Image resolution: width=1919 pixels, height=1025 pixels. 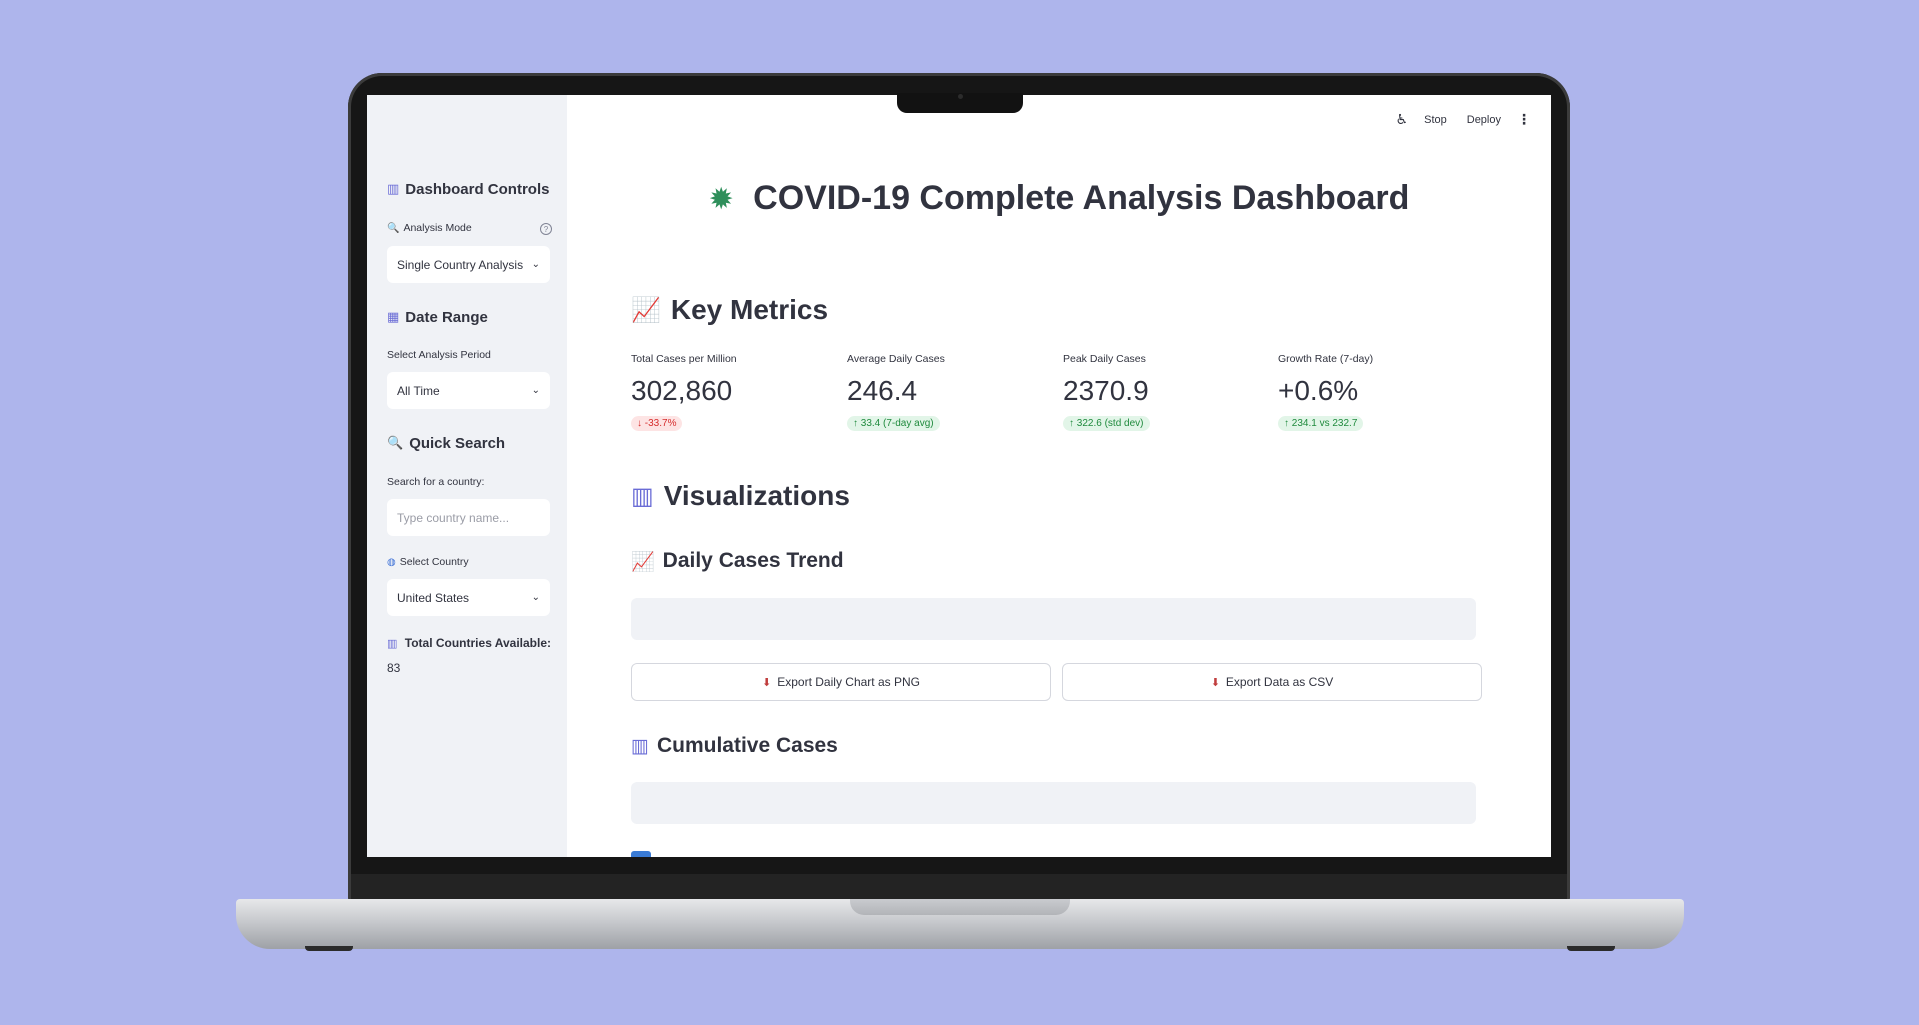 What do you see at coordinates (477, 189) in the screenshot?
I see `dashboard-controls-title: Dashboard Controls` at bounding box center [477, 189].